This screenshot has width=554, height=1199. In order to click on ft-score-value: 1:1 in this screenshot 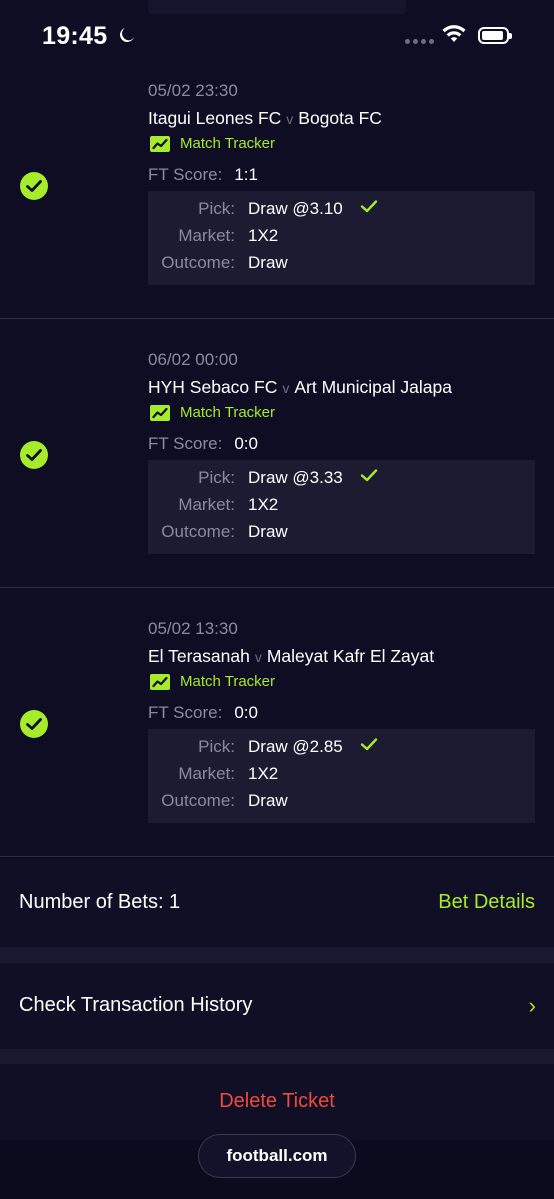, I will do `click(246, 174)`.